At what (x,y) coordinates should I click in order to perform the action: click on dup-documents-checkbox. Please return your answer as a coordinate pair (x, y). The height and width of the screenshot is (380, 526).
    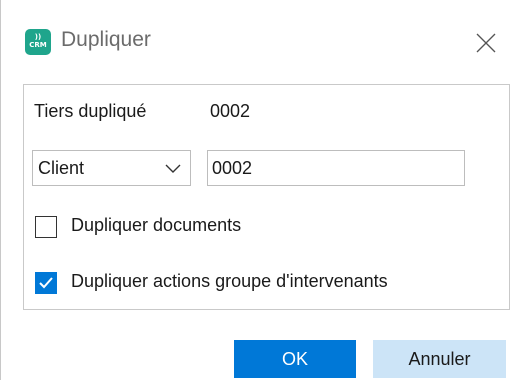
    Looking at the image, I should click on (46, 227).